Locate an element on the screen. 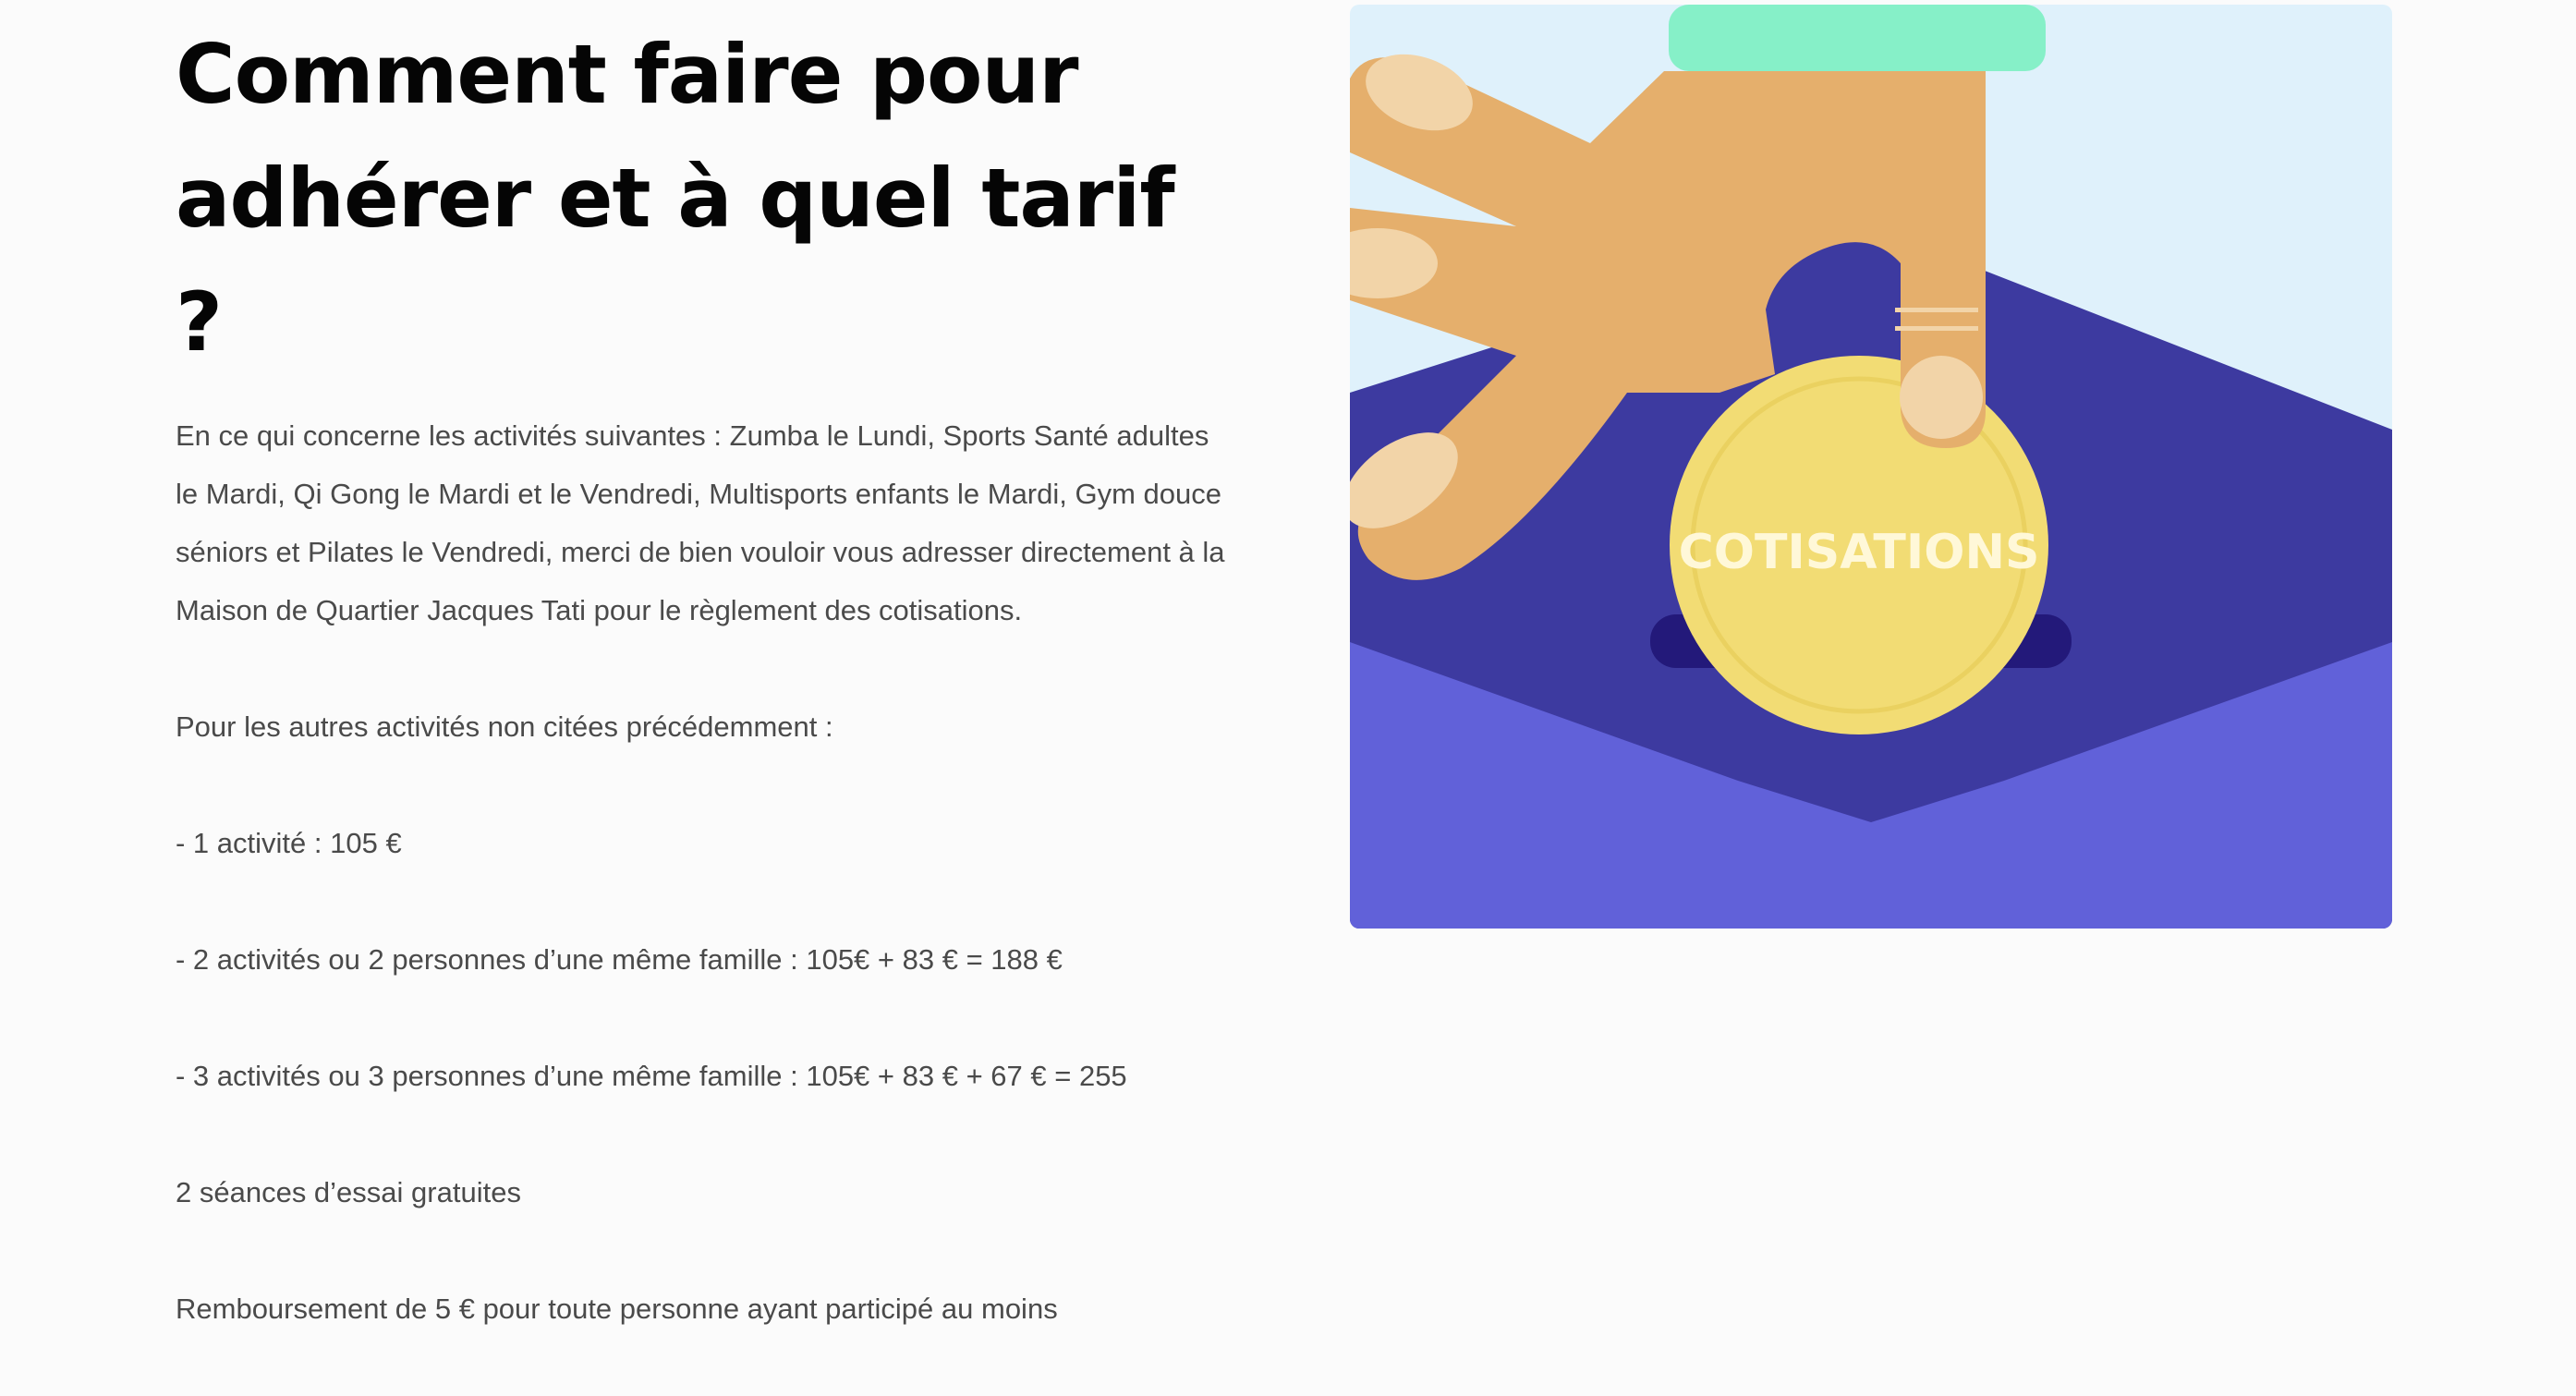 The width and height of the screenshot is (2576, 1396). coin-label: COTISATIONS is located at coordinates (1859, 552).